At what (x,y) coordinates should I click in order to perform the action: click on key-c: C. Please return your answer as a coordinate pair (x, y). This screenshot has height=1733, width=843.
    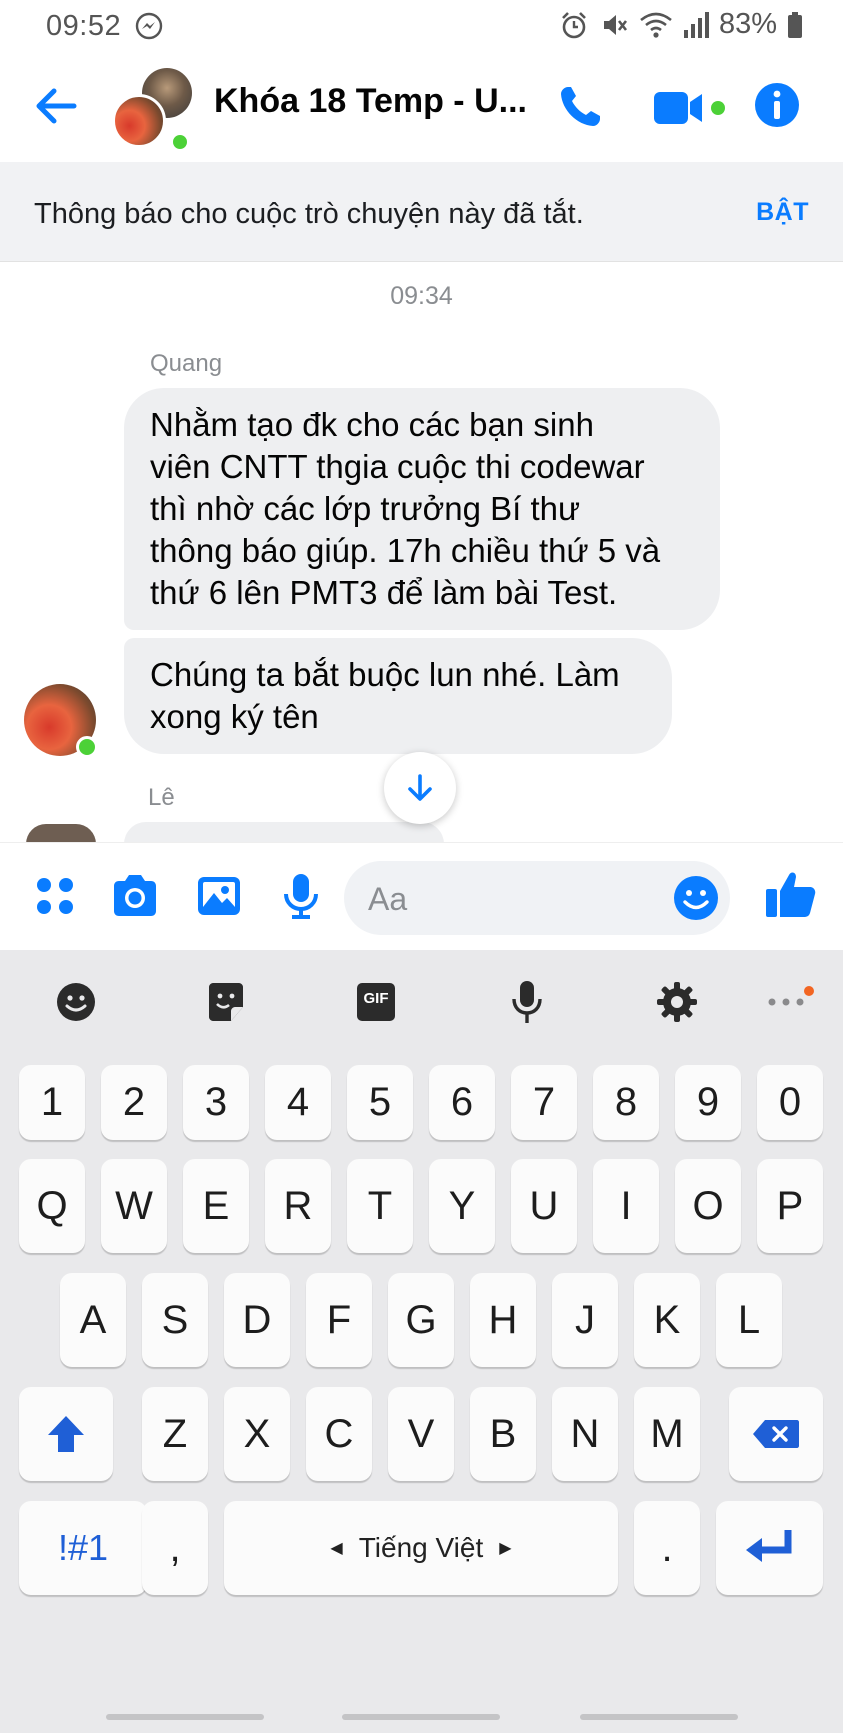
    Looking at the image, I should click on (339, 1434).